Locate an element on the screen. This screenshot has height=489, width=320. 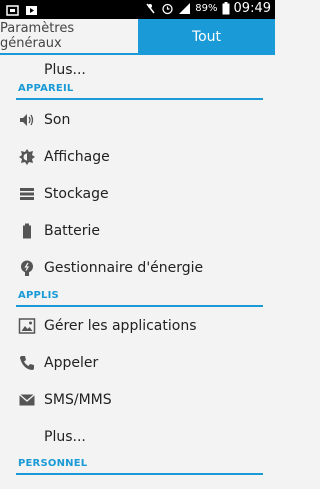
media-icon is located at coordinates (31, 8).